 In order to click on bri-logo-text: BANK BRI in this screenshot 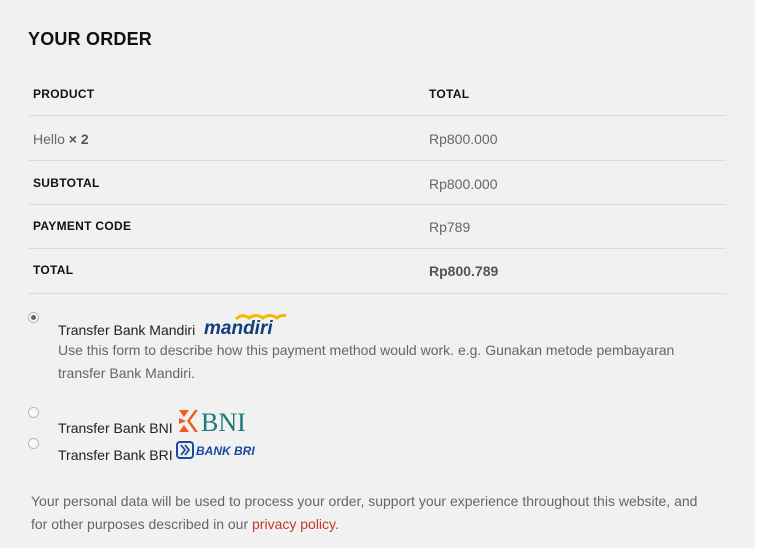, I will do `click(225, 451)`.